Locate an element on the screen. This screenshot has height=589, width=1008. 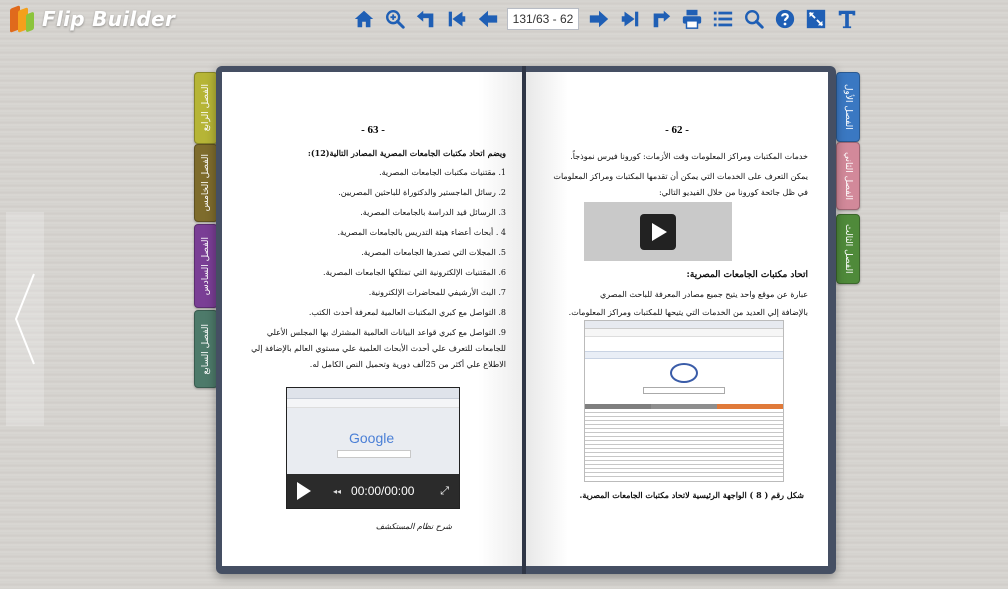
video-controls: ◂◂ 00:00/00:00 ⤢ is located at coordinates (373, 491).